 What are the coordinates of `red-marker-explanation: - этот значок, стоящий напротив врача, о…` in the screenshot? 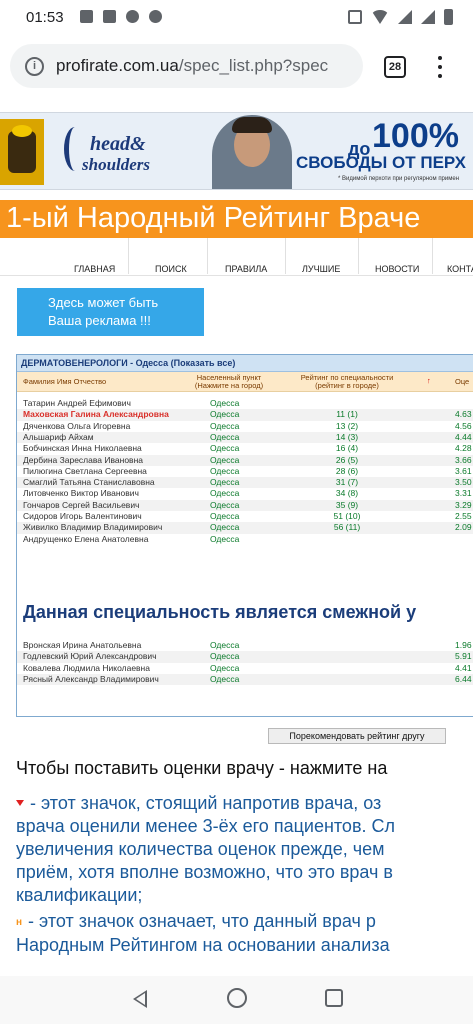 It's located at (206, 849).